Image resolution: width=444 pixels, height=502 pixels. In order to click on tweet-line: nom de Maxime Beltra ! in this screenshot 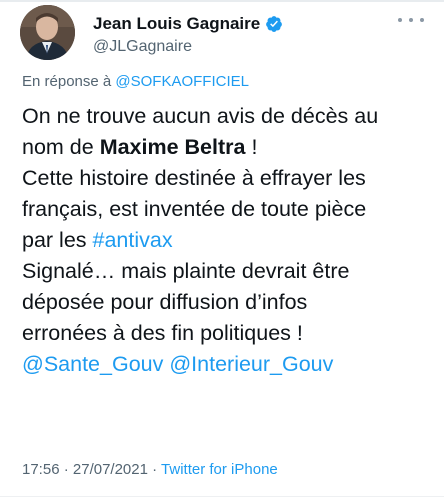, I will do `click(229, 147)`.